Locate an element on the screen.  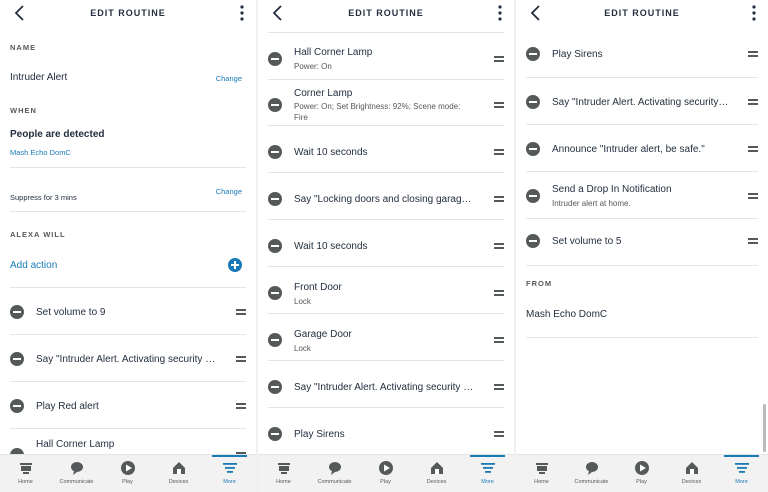
nav-label: Play is located at coordinates (641, 482).